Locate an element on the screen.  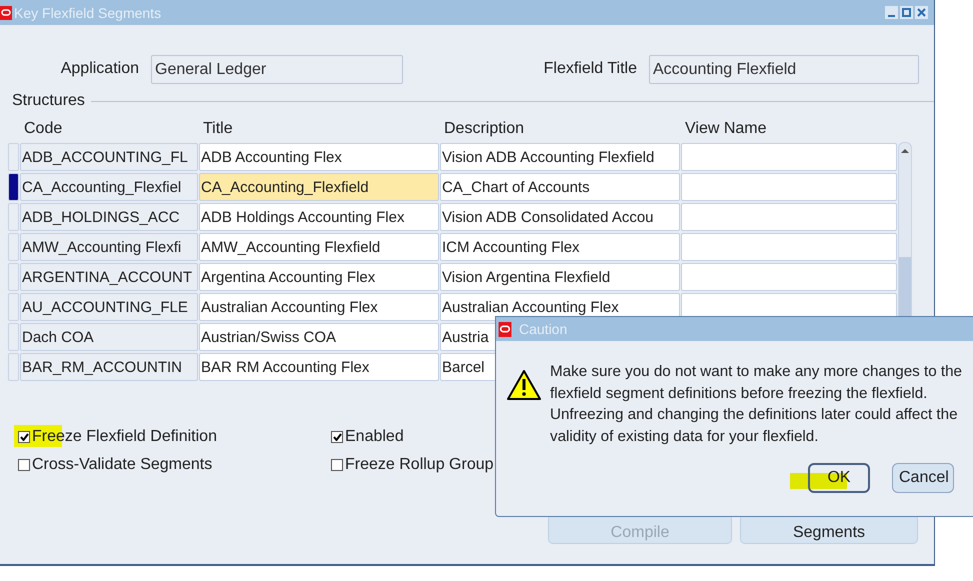
segments-button: Segments is located at coordinates (829, 529).